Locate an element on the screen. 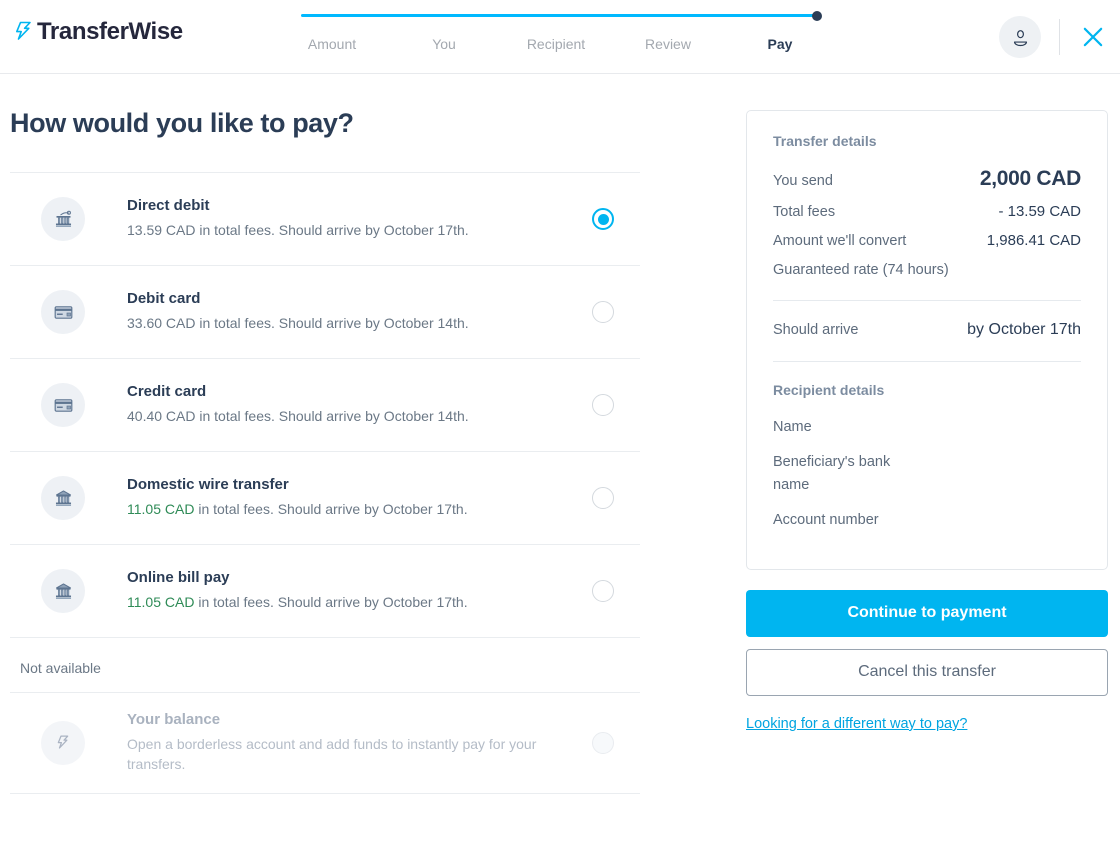 Image resolution: width=1120 pixels, height=841 pixels. stepper-step-review: Review is located at coordinates (668, 44).